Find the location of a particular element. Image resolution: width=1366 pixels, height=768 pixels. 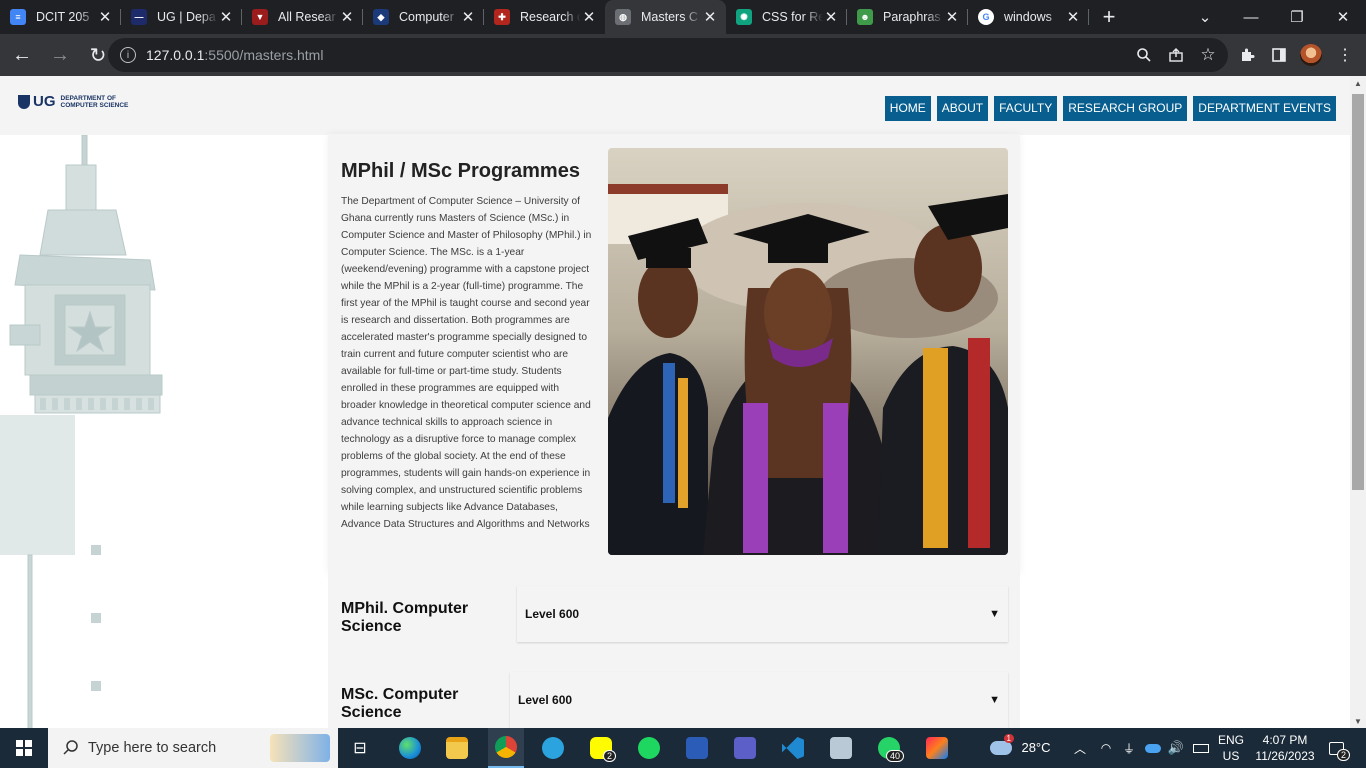

whatsapp-icon: 40 is located at coordinates (889, 748).